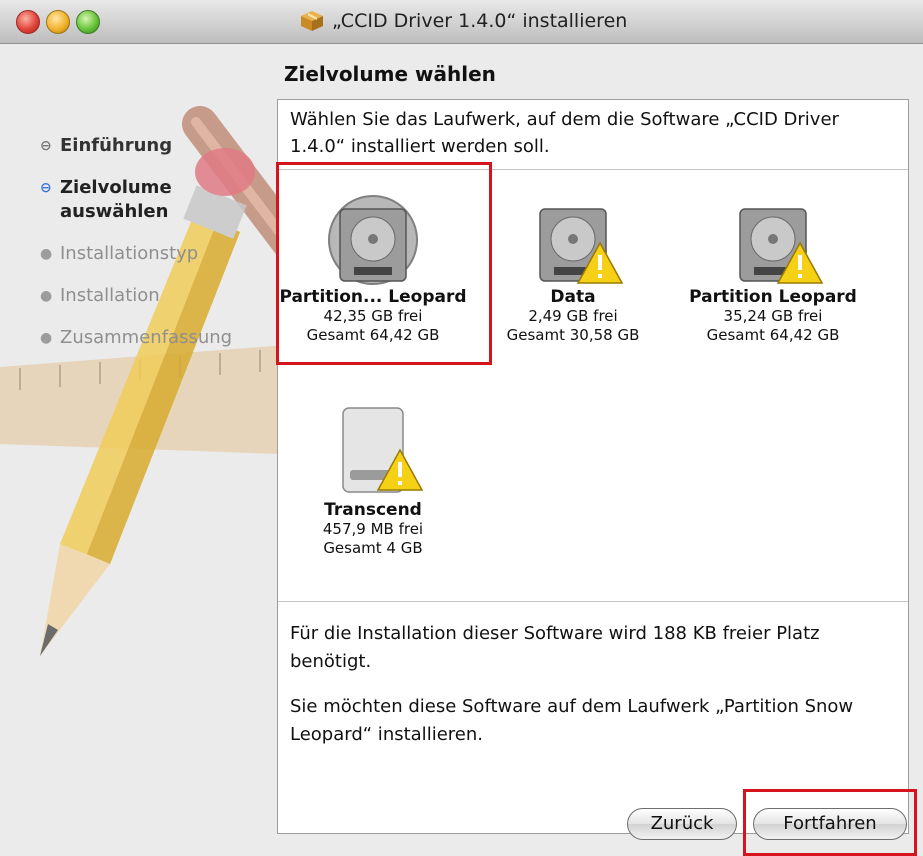  I want to click on step-introduction: ⊖ Einführung, so click(160, 146).